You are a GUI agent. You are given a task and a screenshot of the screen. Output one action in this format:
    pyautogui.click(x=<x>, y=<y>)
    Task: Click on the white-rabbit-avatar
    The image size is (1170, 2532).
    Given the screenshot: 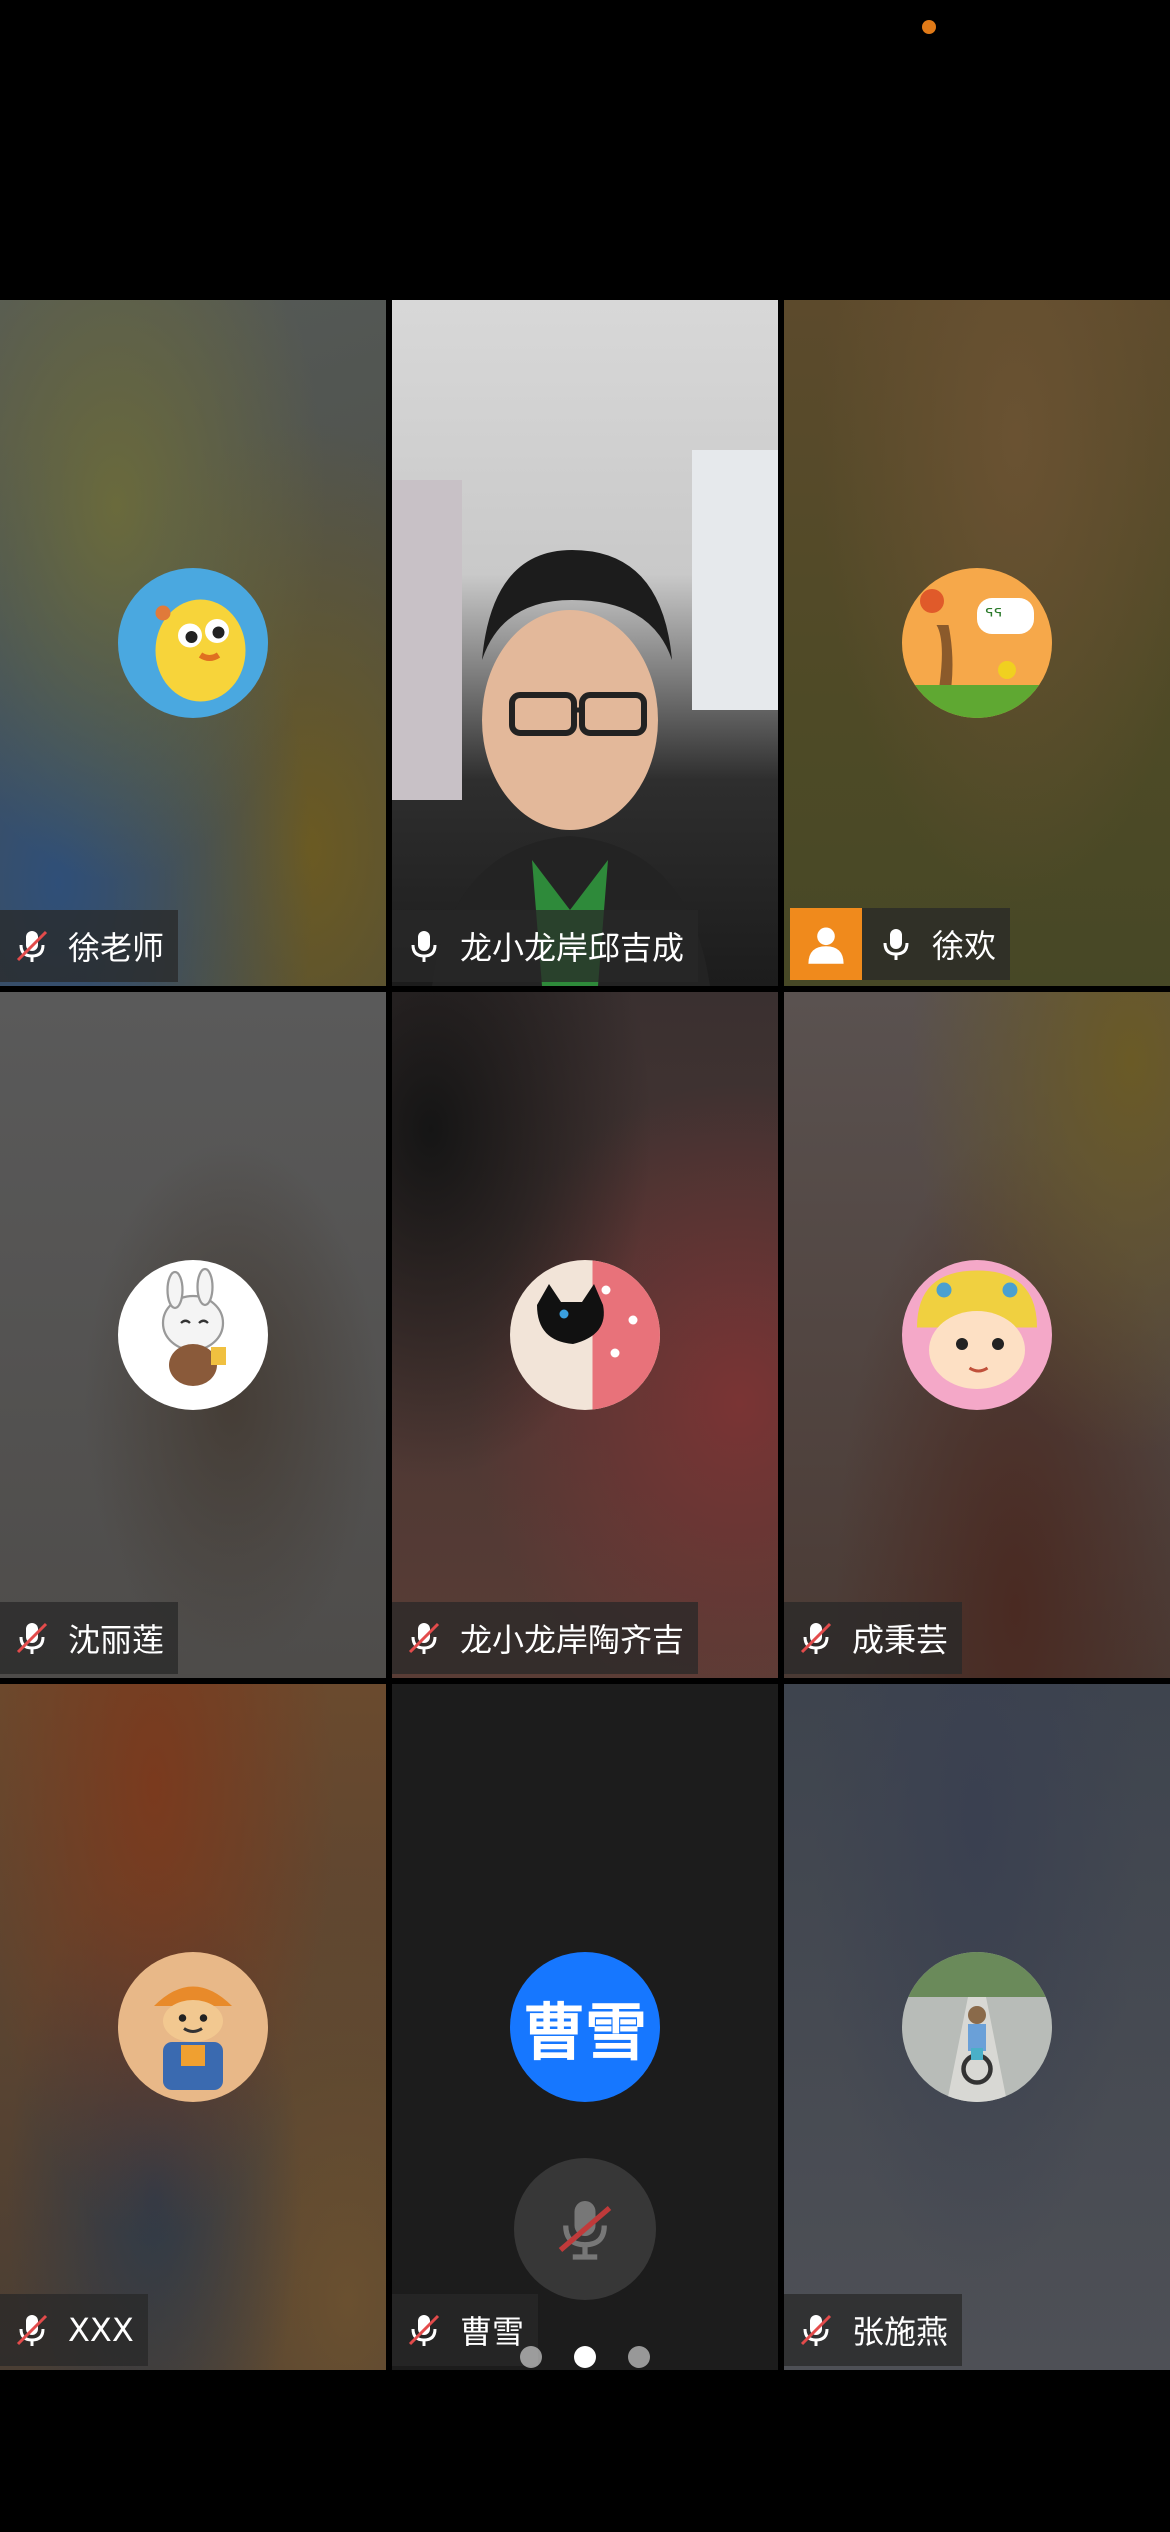 What is the action you would take?
    pyautogui.click(x=193, y=1335)
    